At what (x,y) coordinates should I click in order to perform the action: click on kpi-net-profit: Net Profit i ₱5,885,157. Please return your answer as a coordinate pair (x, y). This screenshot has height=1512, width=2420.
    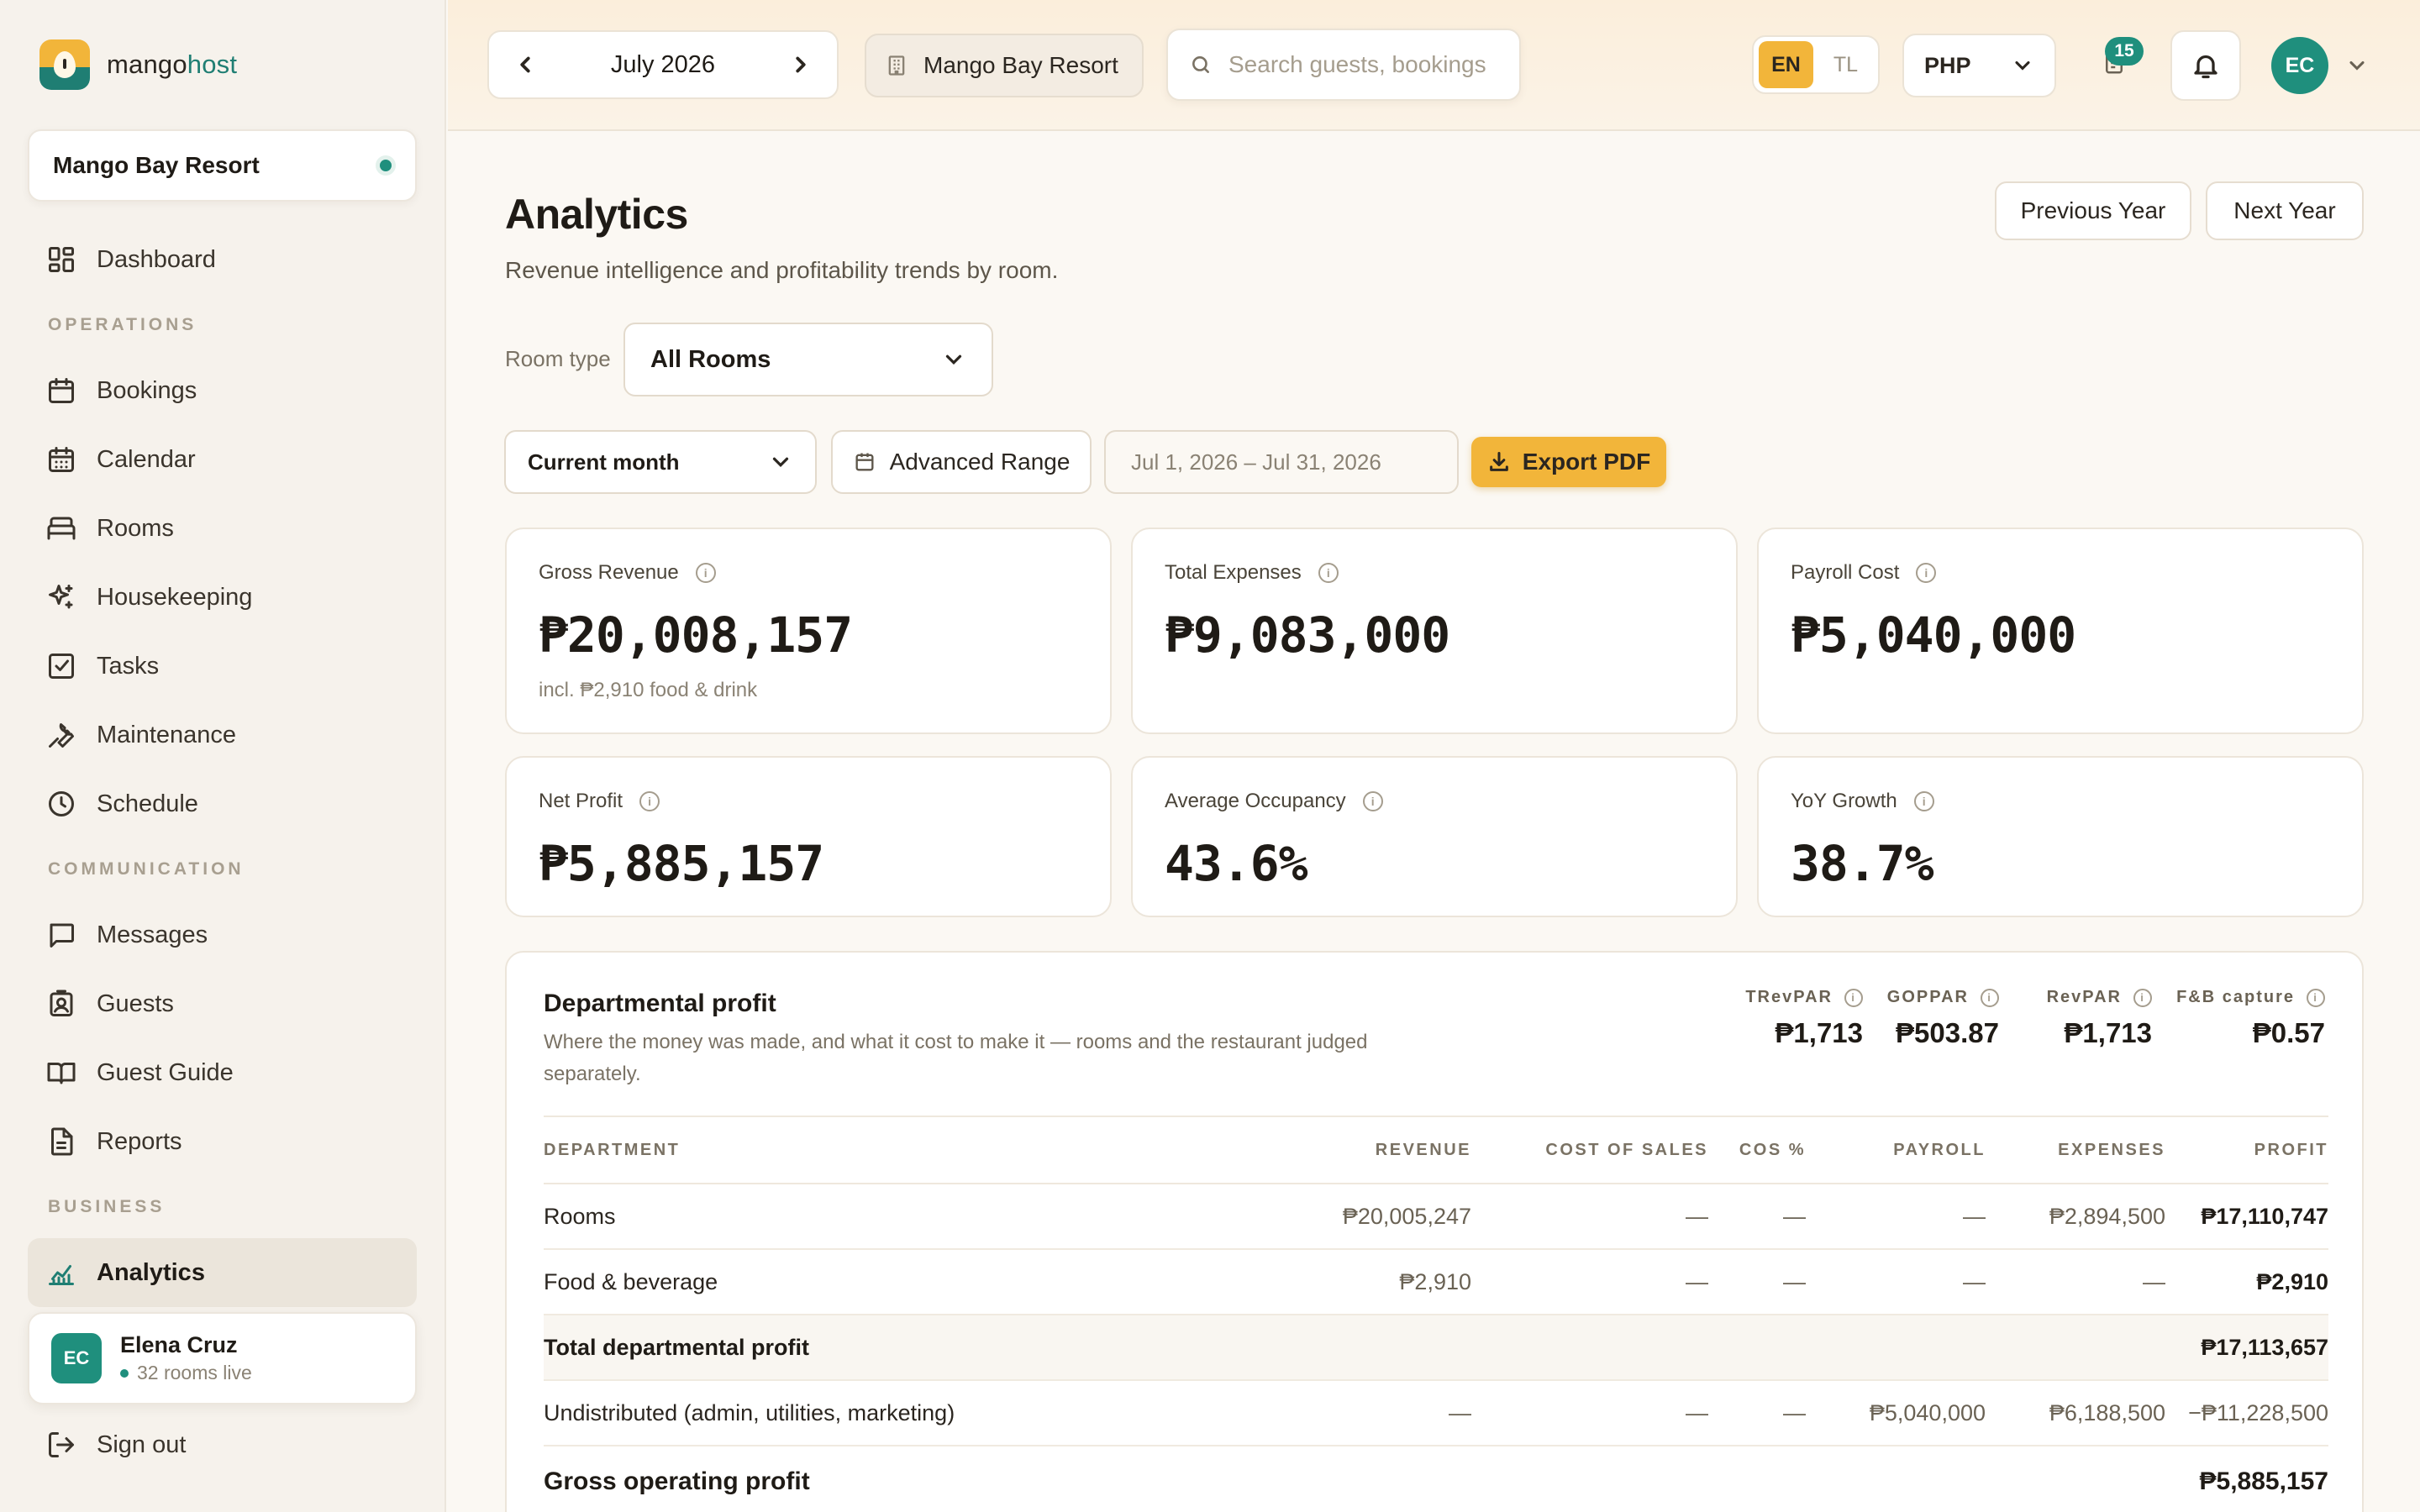
    Looking at the image, I should click on (809, 836).